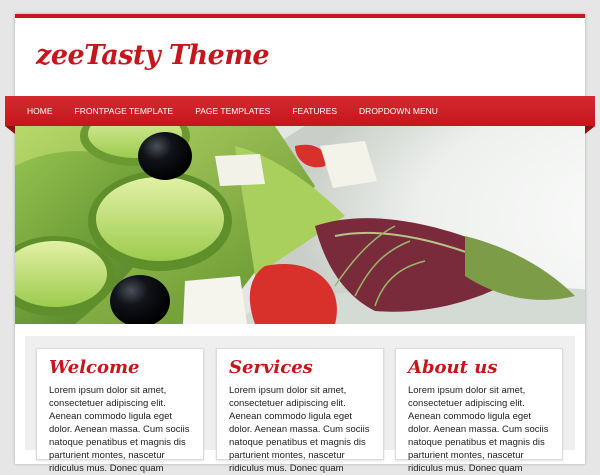 Image resolution: width=600 pixels, height=475 pixels. Describe the element at coordinates (124, 111) in the screenshot. I see `nav-item-frontpage-template: FRONTPAGE TEMPLATE` at that location.